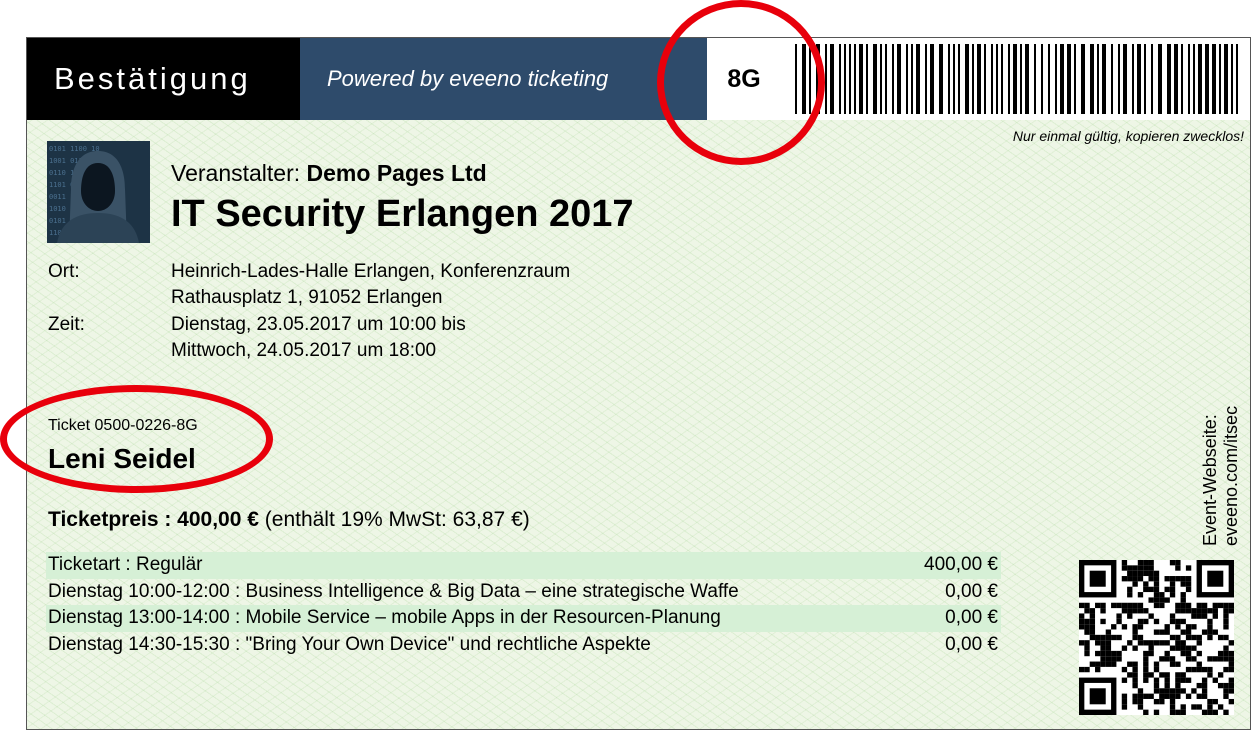  I want to click on barcode-graphic, so click(1016, 79).